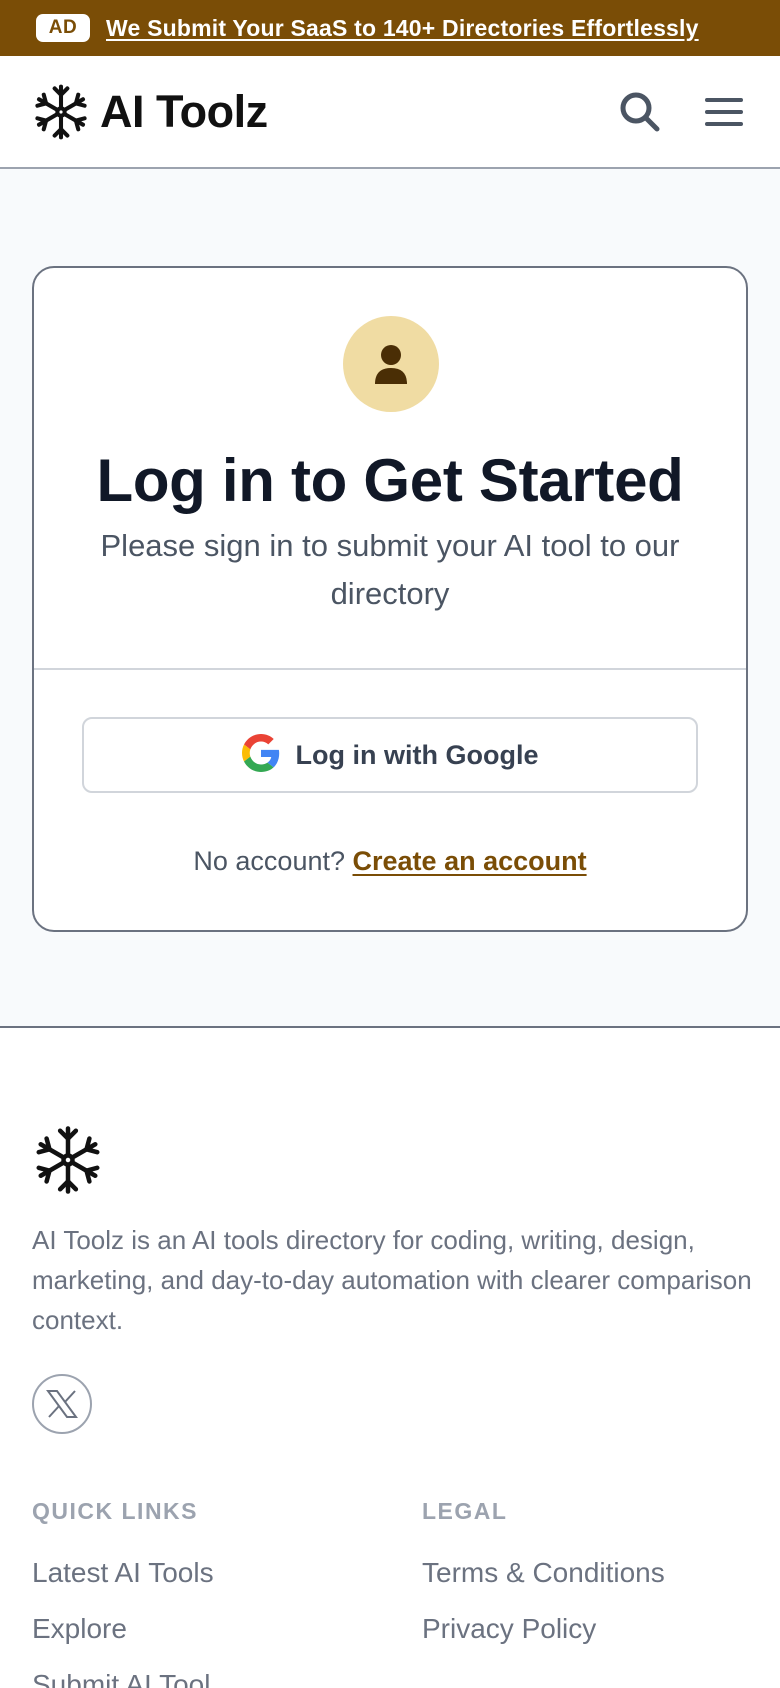 Image resolution: width=780 pixels, height=1688 pixels. I want to click on brand-name: AI Toolz, so click(184, 111).